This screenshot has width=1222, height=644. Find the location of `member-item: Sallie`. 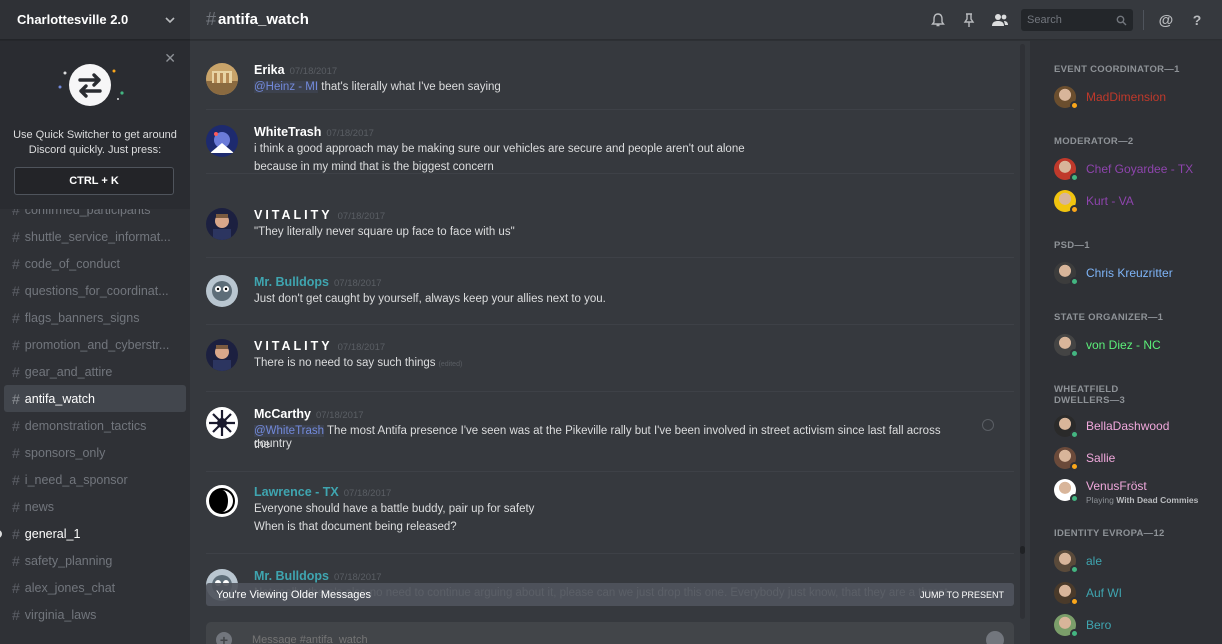

member-item: Sallie is located at coordinates (1136, 459).